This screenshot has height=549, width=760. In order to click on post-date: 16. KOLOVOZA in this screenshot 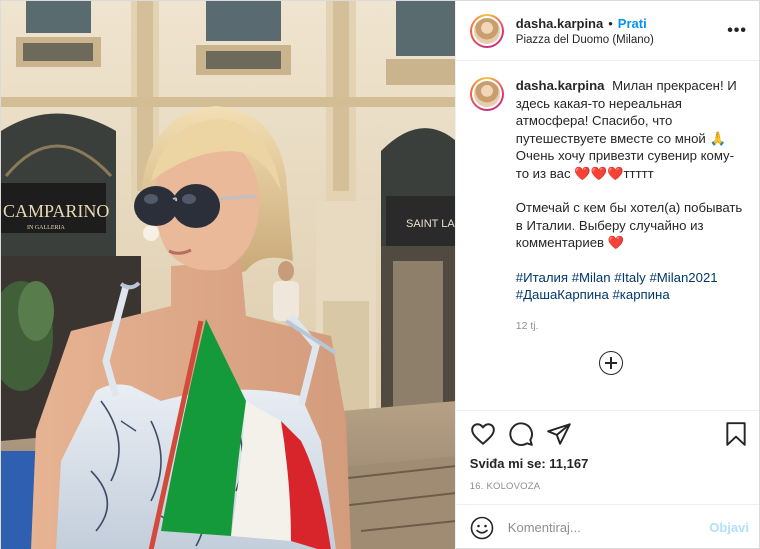, I will do `click(505, 486)`.